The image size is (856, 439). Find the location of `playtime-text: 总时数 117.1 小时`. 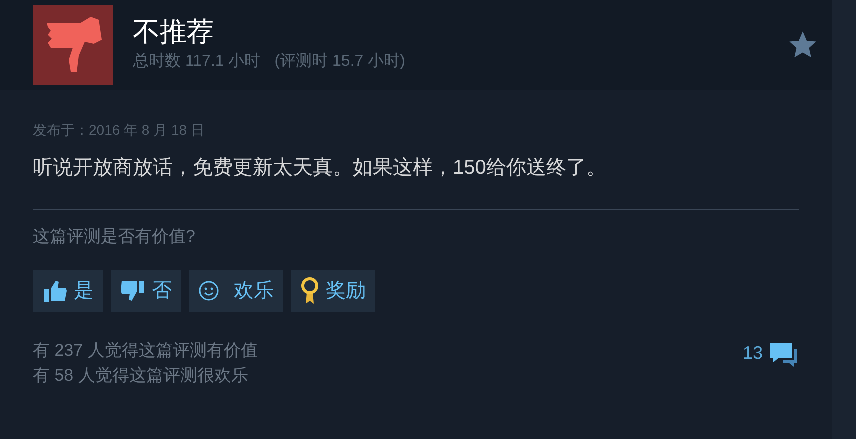

playtime-text: 总时数 117.1 小时 is located at coordinates (197, 62).